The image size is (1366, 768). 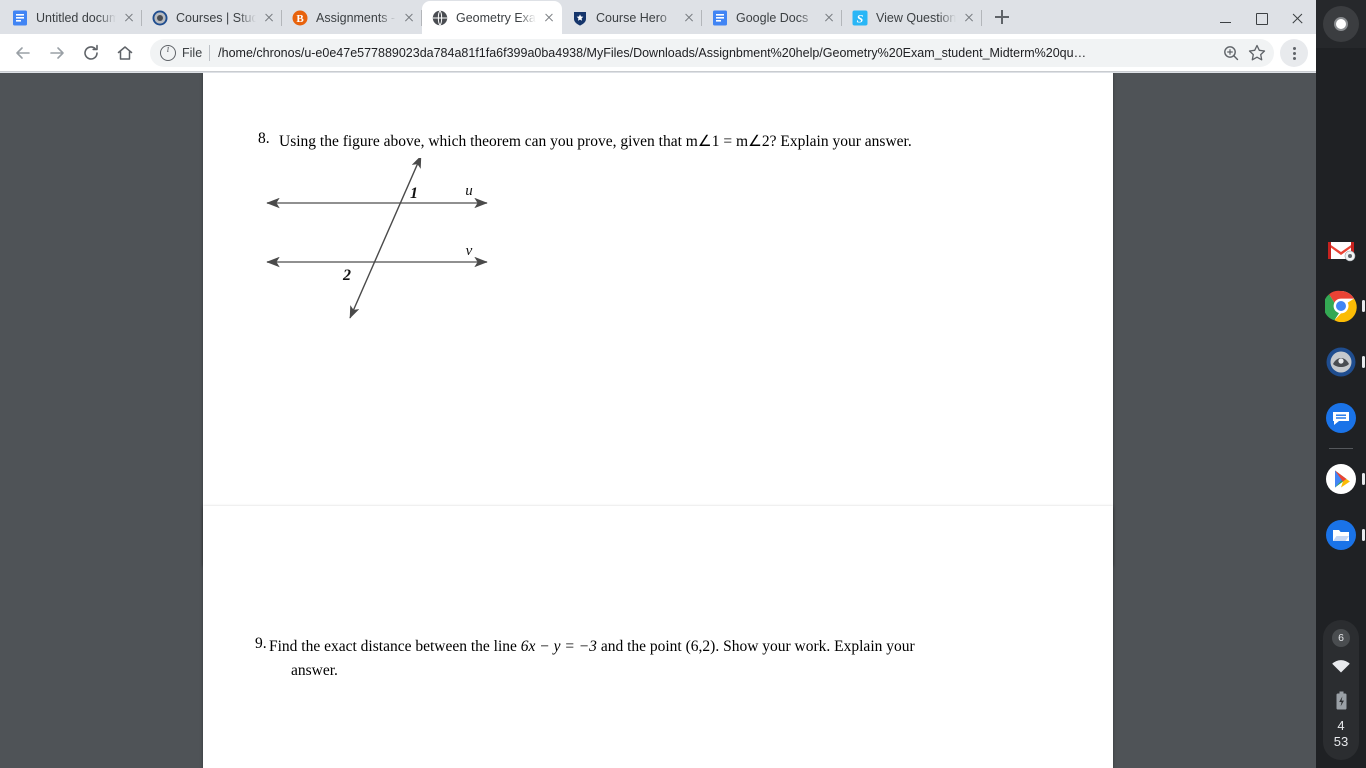 I want to click on tab-title: View Questions | S, so click(x=916, y=17).